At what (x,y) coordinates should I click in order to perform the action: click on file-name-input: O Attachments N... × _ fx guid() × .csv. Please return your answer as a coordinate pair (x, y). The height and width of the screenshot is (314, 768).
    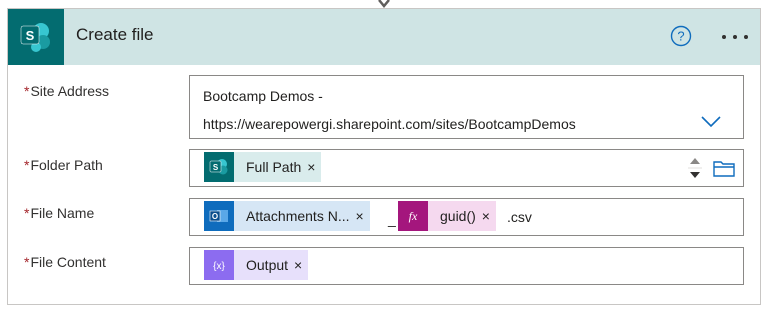
    Looking at the image, I should click on (466, 217).